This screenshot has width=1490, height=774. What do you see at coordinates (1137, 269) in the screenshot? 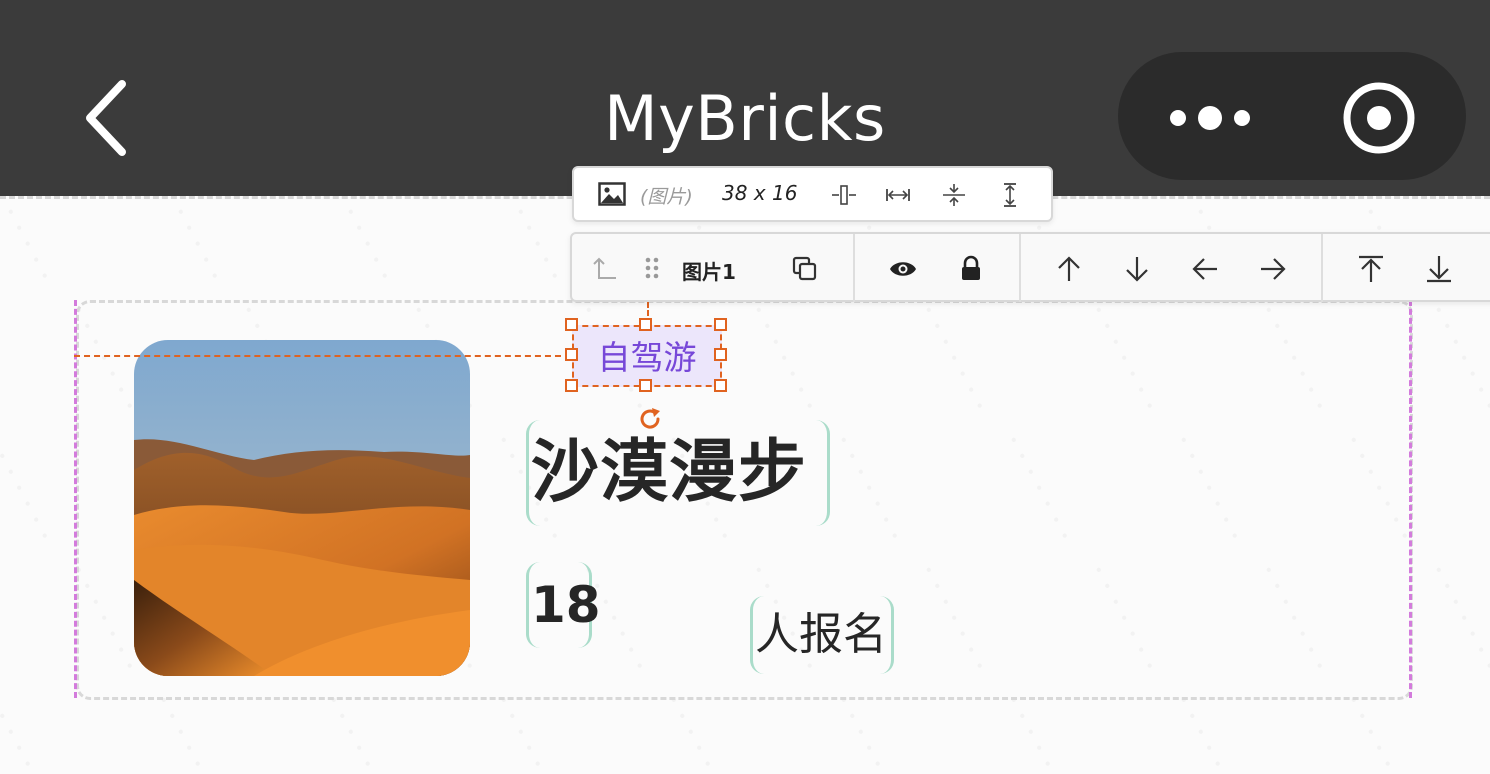
I see `arrow-down-icon` at bounding box center [1137, 269].